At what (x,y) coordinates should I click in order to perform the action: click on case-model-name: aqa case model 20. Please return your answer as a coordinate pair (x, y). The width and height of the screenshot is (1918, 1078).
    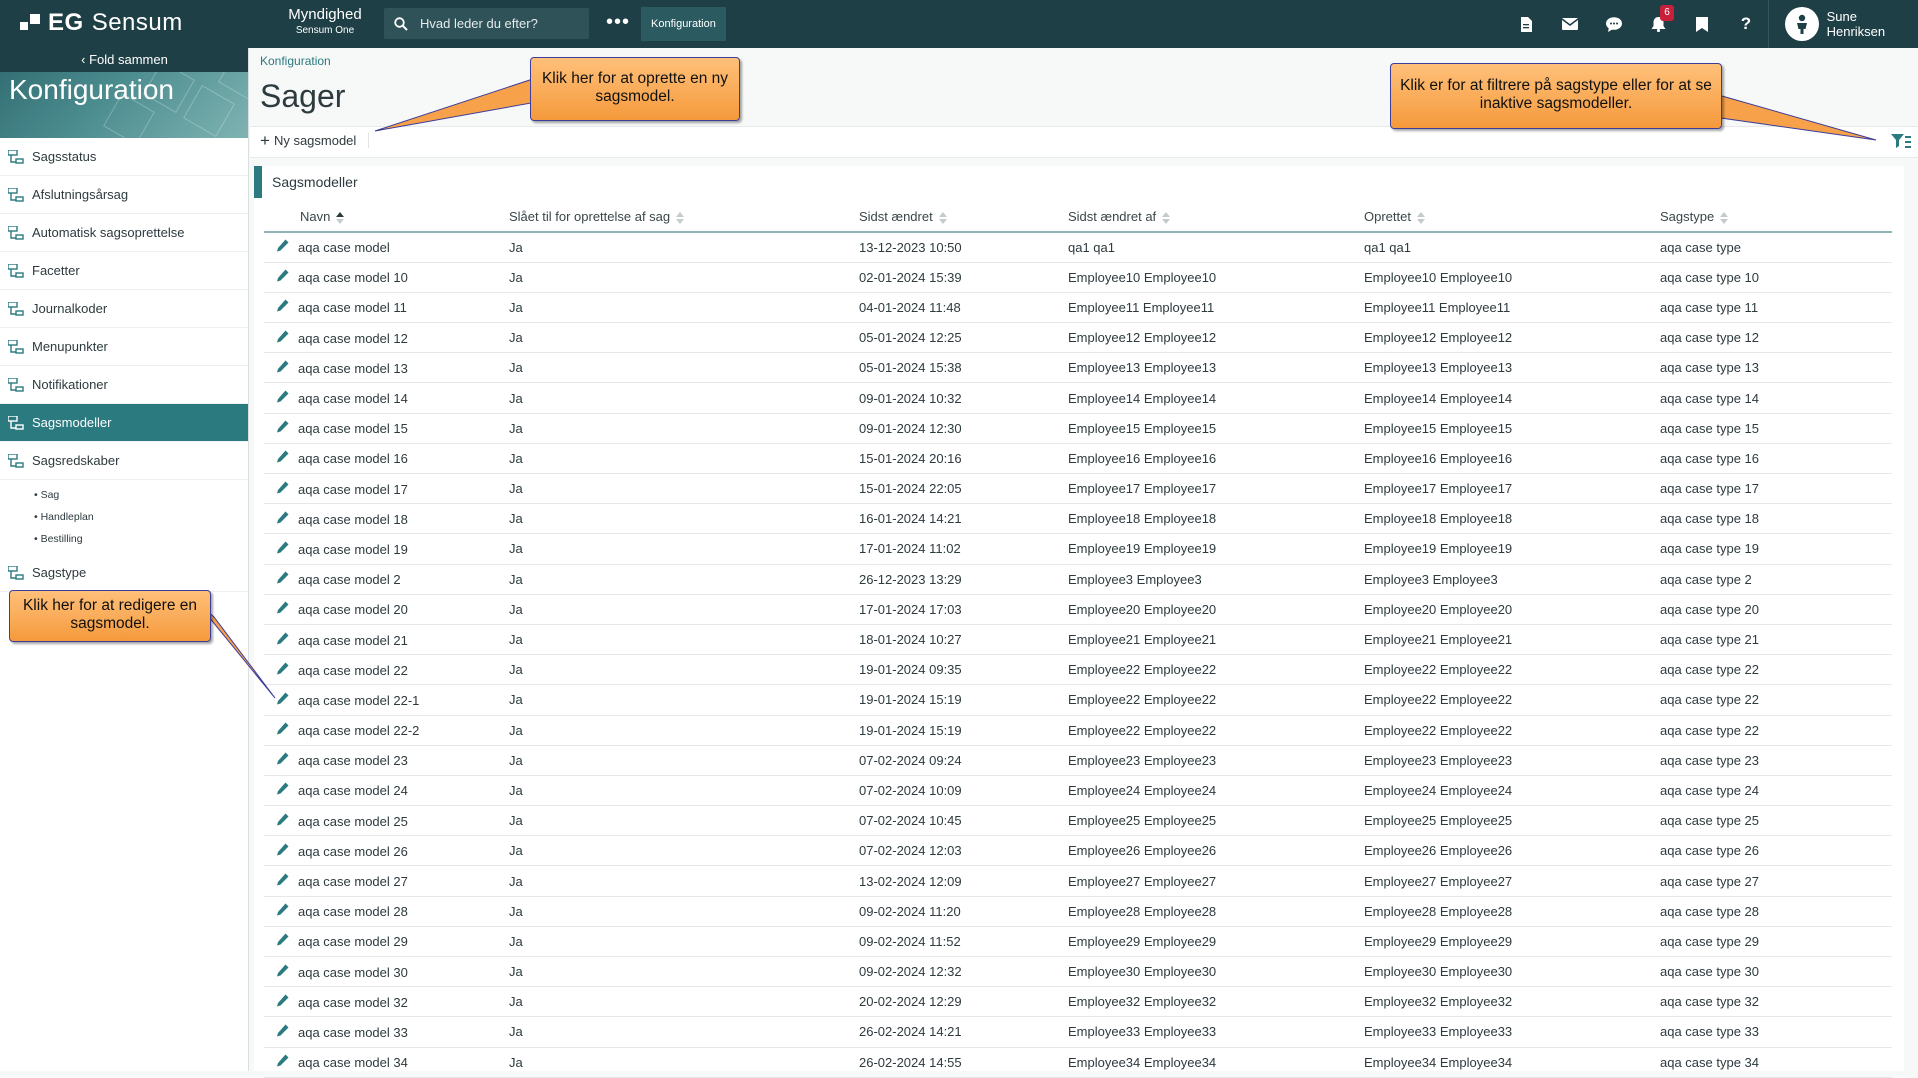
    Looking at the image, I should click on (353, 609).